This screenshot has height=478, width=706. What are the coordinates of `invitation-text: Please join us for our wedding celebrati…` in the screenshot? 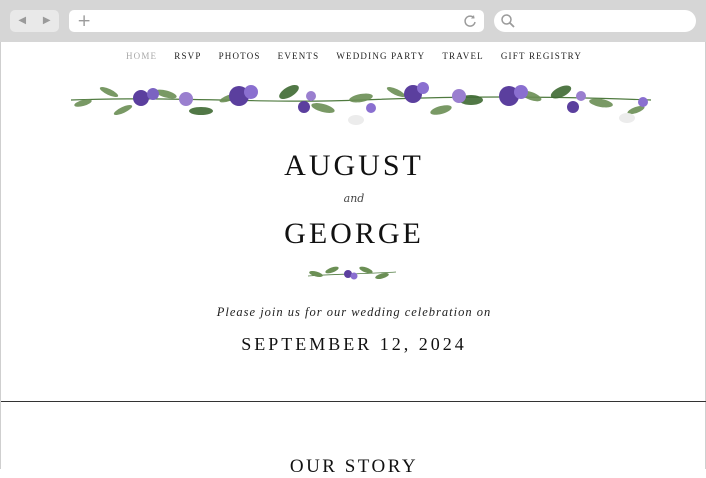 It's located at (354, 312).